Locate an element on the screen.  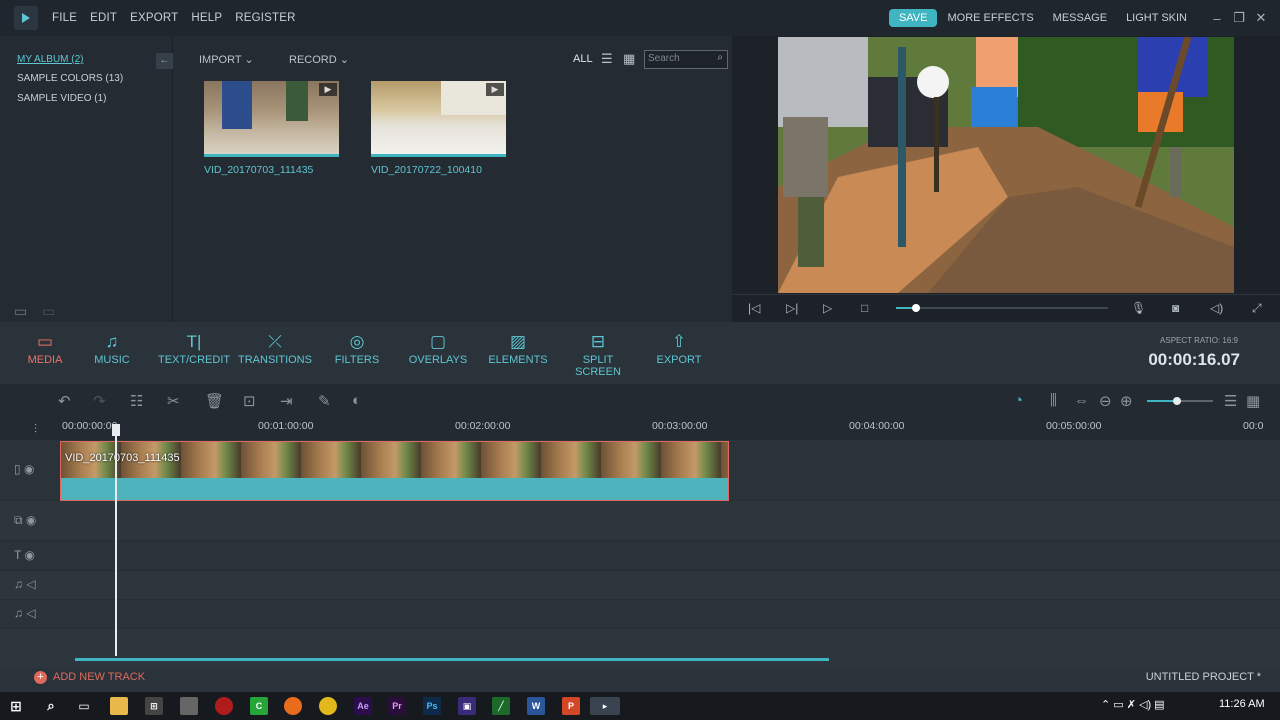
microphone-icon: 🎙 is located at coordinates (1138, 308).